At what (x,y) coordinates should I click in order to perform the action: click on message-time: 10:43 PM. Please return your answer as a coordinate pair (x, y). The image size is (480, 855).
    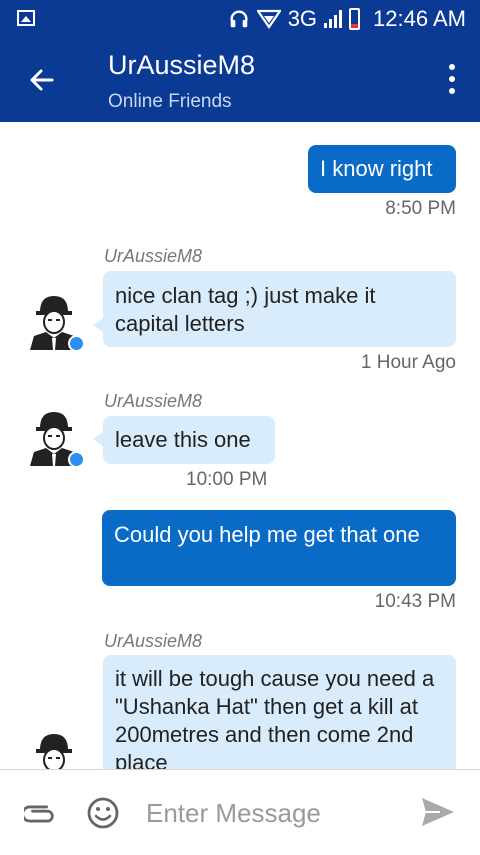
    Looking at the image, I should click on (415, 601).